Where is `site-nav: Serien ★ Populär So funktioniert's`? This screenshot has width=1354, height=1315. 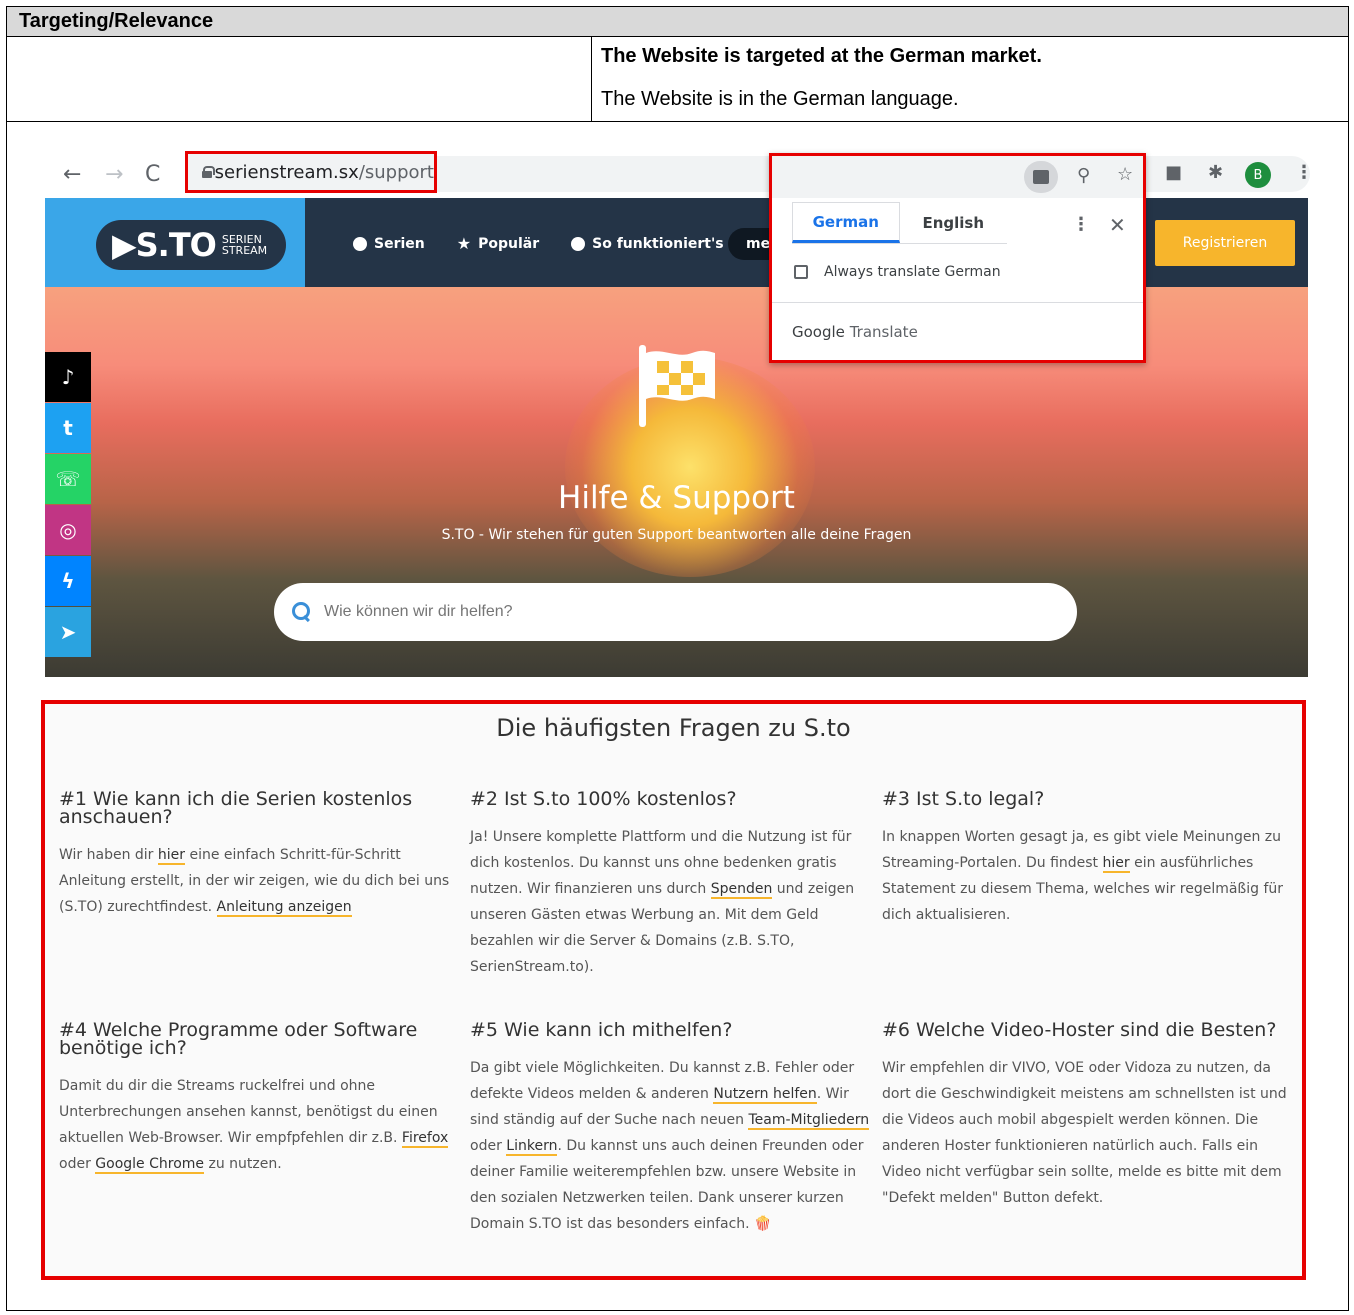
site-nav: Serien ★ Populär So funktioniert's is located at coordinates (538, 243).